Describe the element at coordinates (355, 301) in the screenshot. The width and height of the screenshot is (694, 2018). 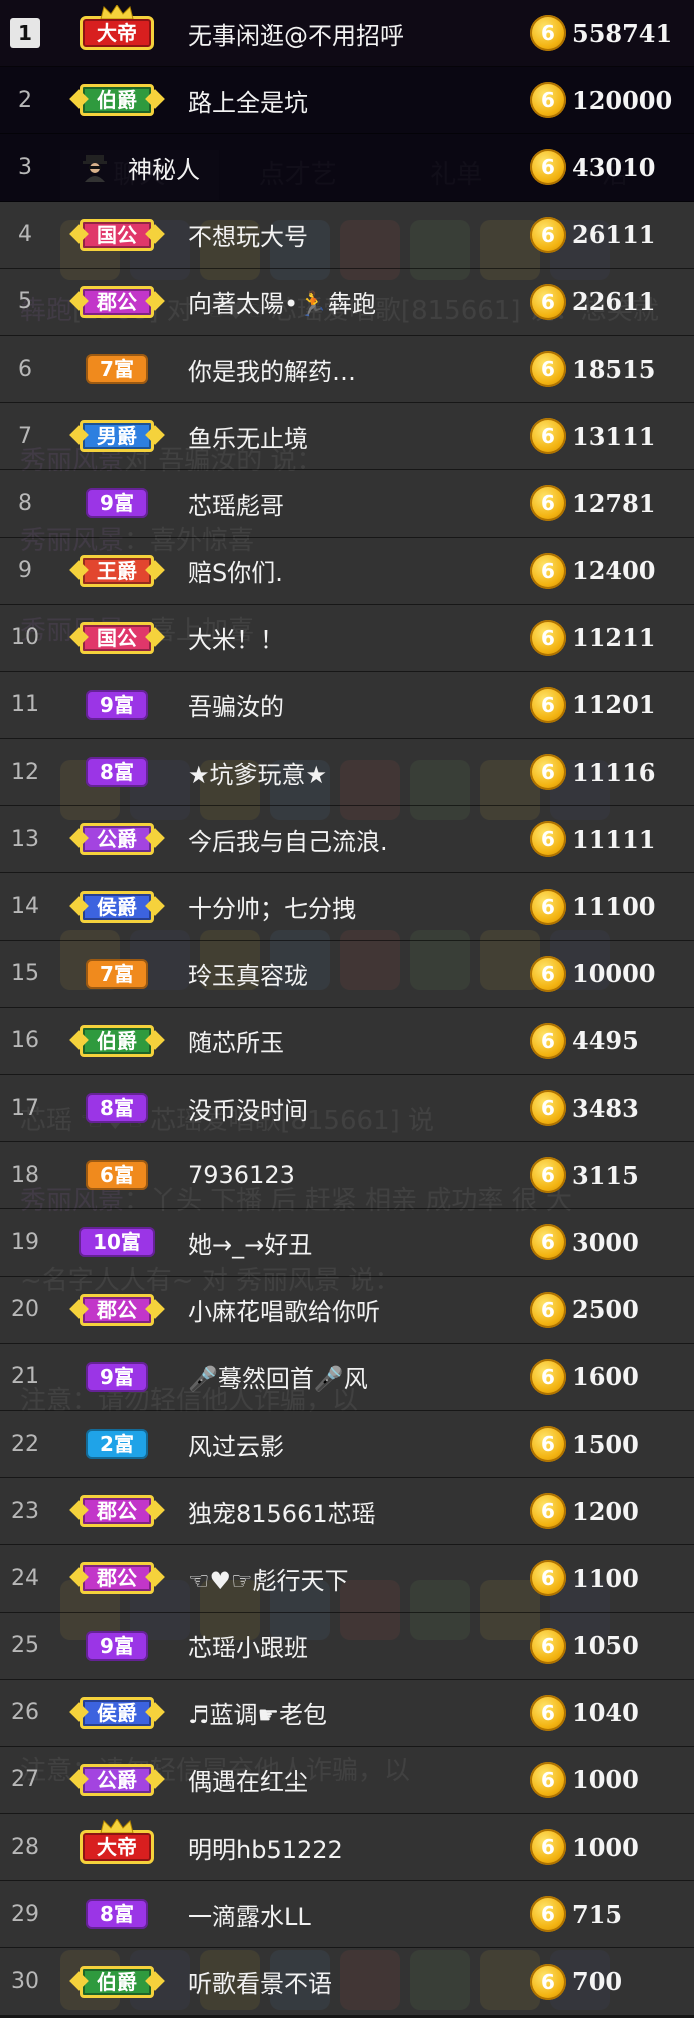
I see `user-name: 向著太陽•🏃犇跑` at that location.